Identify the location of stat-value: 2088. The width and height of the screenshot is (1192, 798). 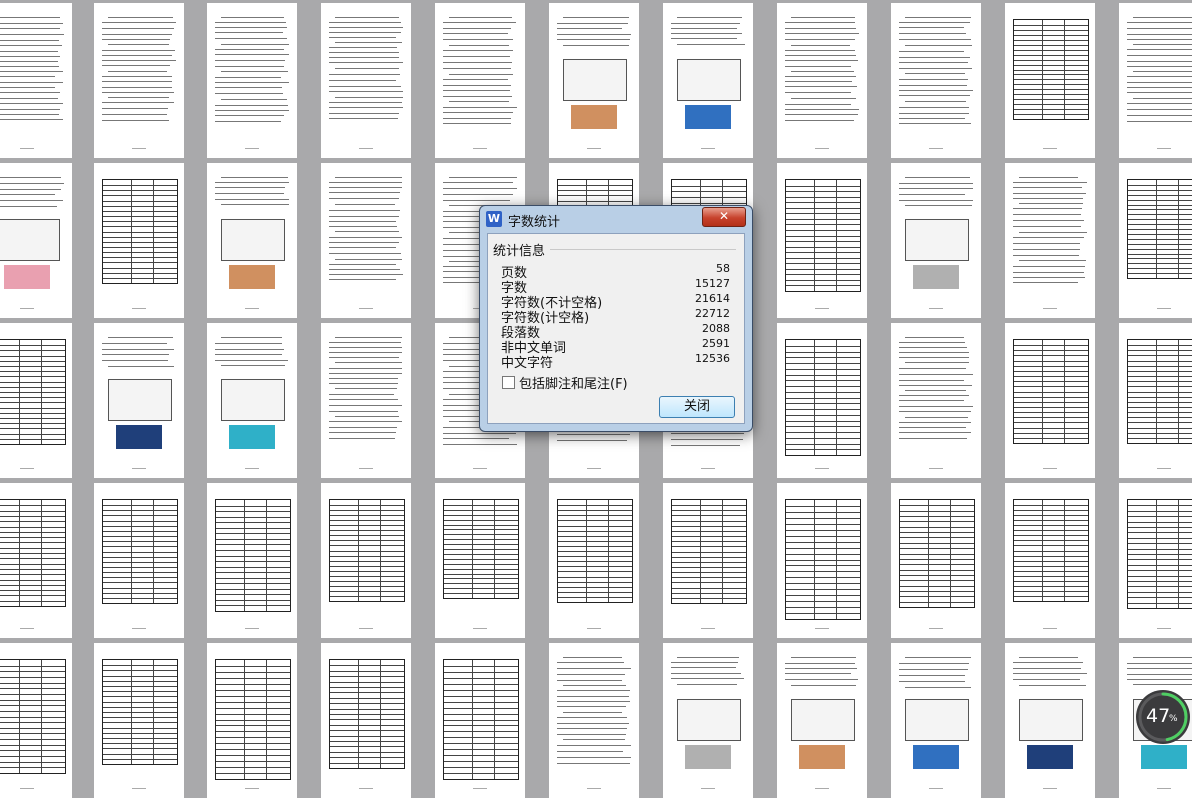
(716, 328).